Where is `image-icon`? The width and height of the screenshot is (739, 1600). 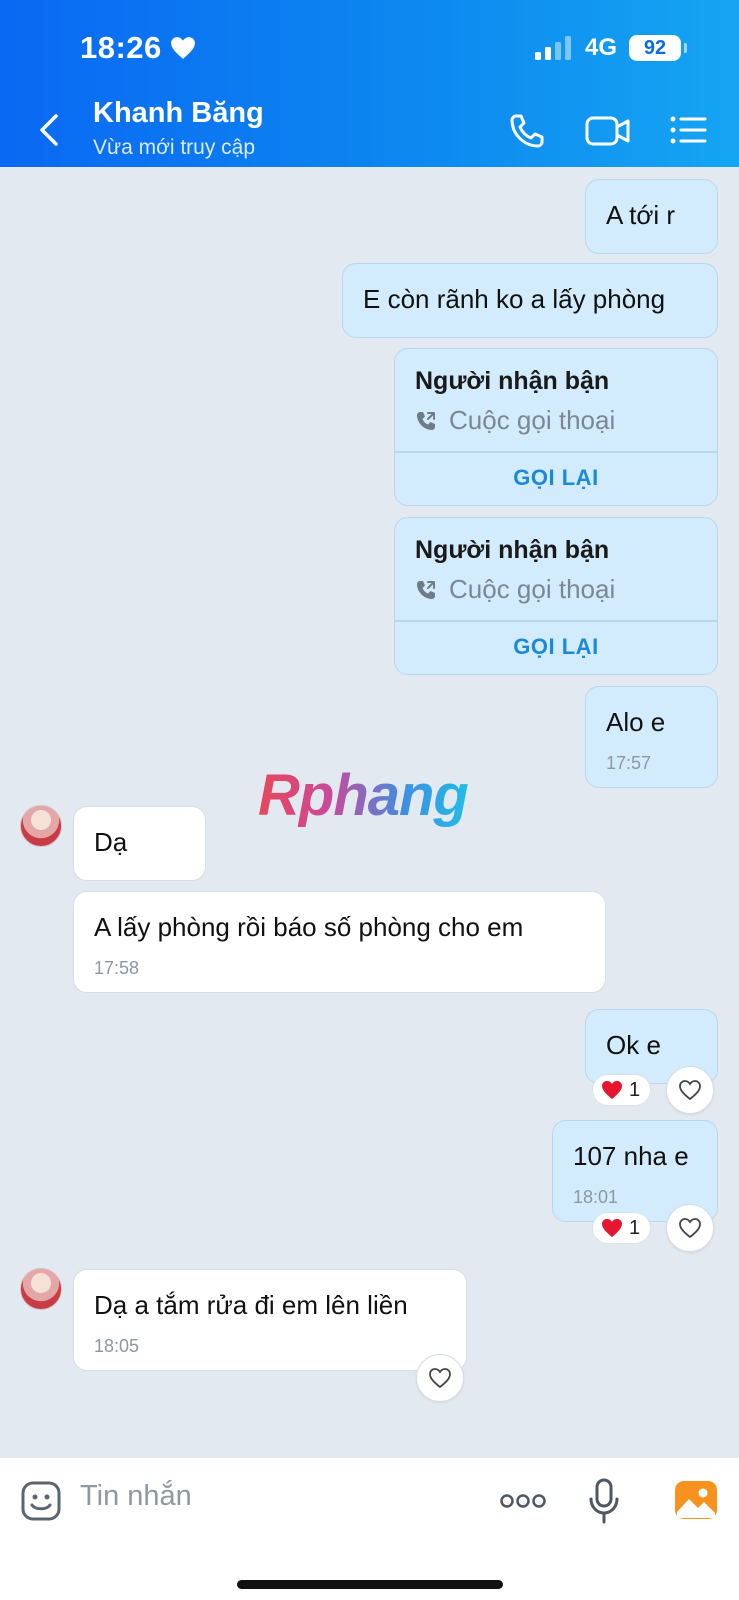 image-icon is located at coordinates (696, 1500).